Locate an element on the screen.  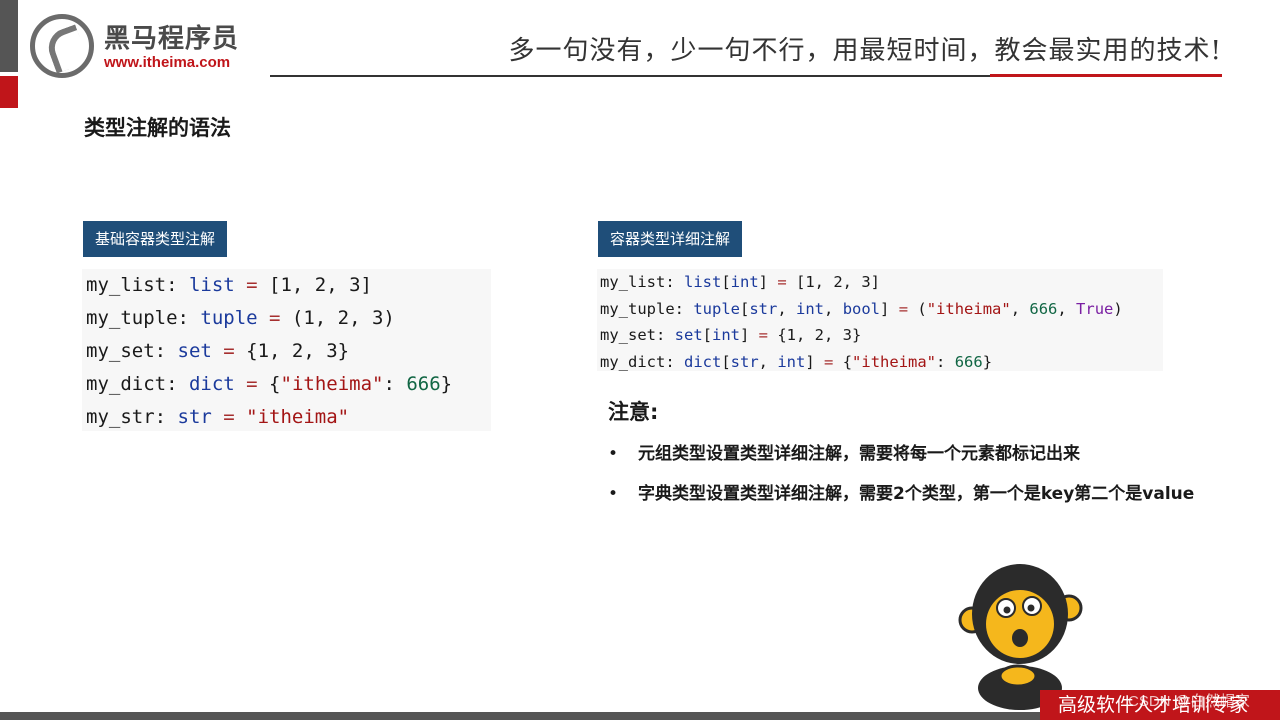
right-section-label: 容器类型详细注解 is located at coordinates (670, 239).